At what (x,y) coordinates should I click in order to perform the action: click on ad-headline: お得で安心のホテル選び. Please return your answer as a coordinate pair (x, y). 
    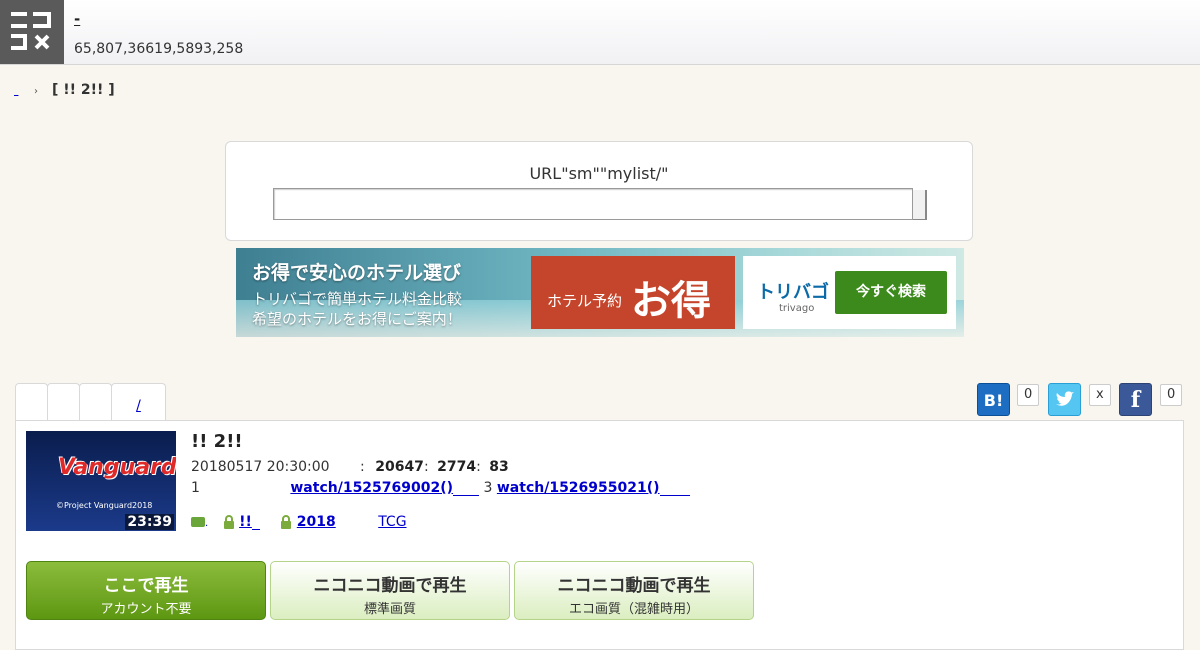
    Looking at the image, I should click on (357, 273).